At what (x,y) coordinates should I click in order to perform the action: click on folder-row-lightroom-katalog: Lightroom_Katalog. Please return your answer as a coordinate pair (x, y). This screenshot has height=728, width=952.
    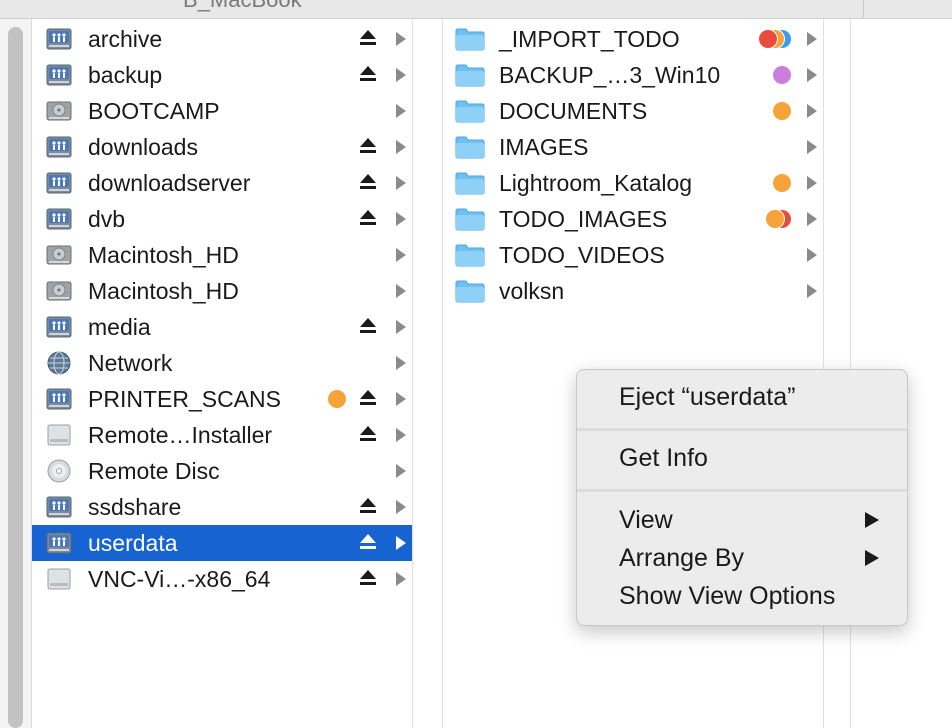
    Looking at the image, I should click on (633, 183).